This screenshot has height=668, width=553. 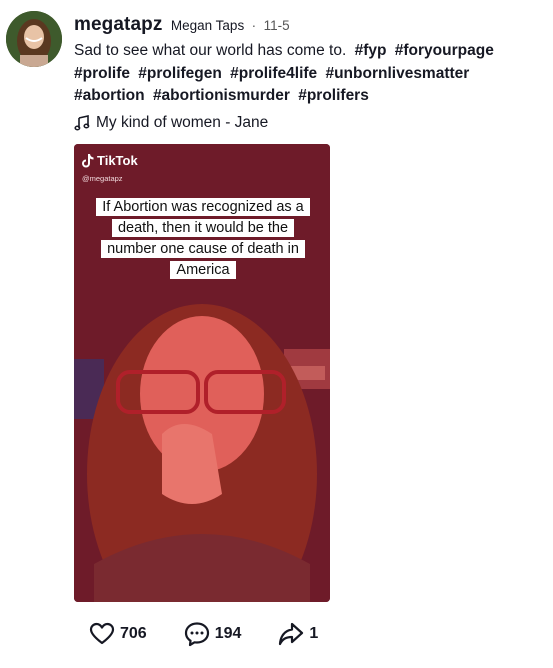 What do you see at coordinates (212, 634) in the screenshot?
I see `comment-button: 194` at bounding box center [212, 634].